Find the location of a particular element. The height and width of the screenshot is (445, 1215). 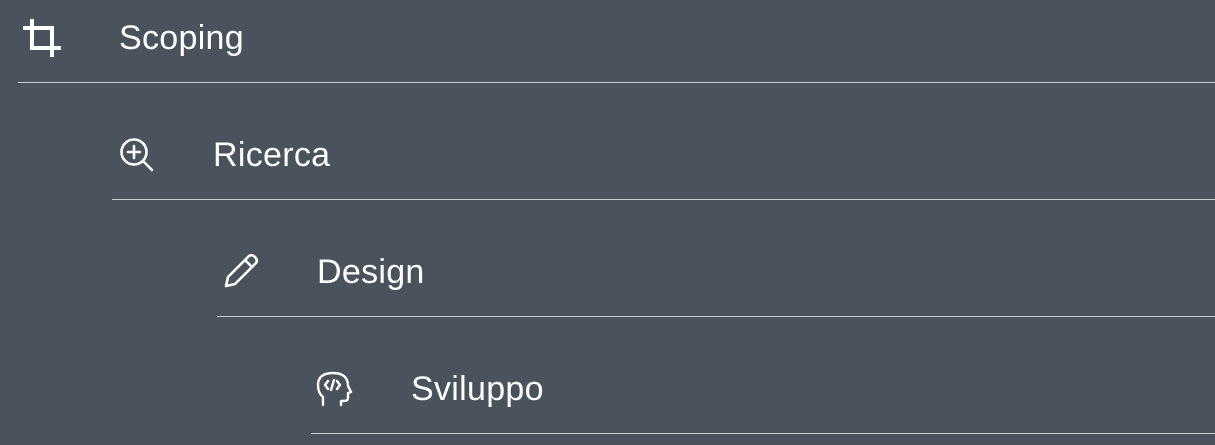

pencil-icon is located at coordinates (241, 271).